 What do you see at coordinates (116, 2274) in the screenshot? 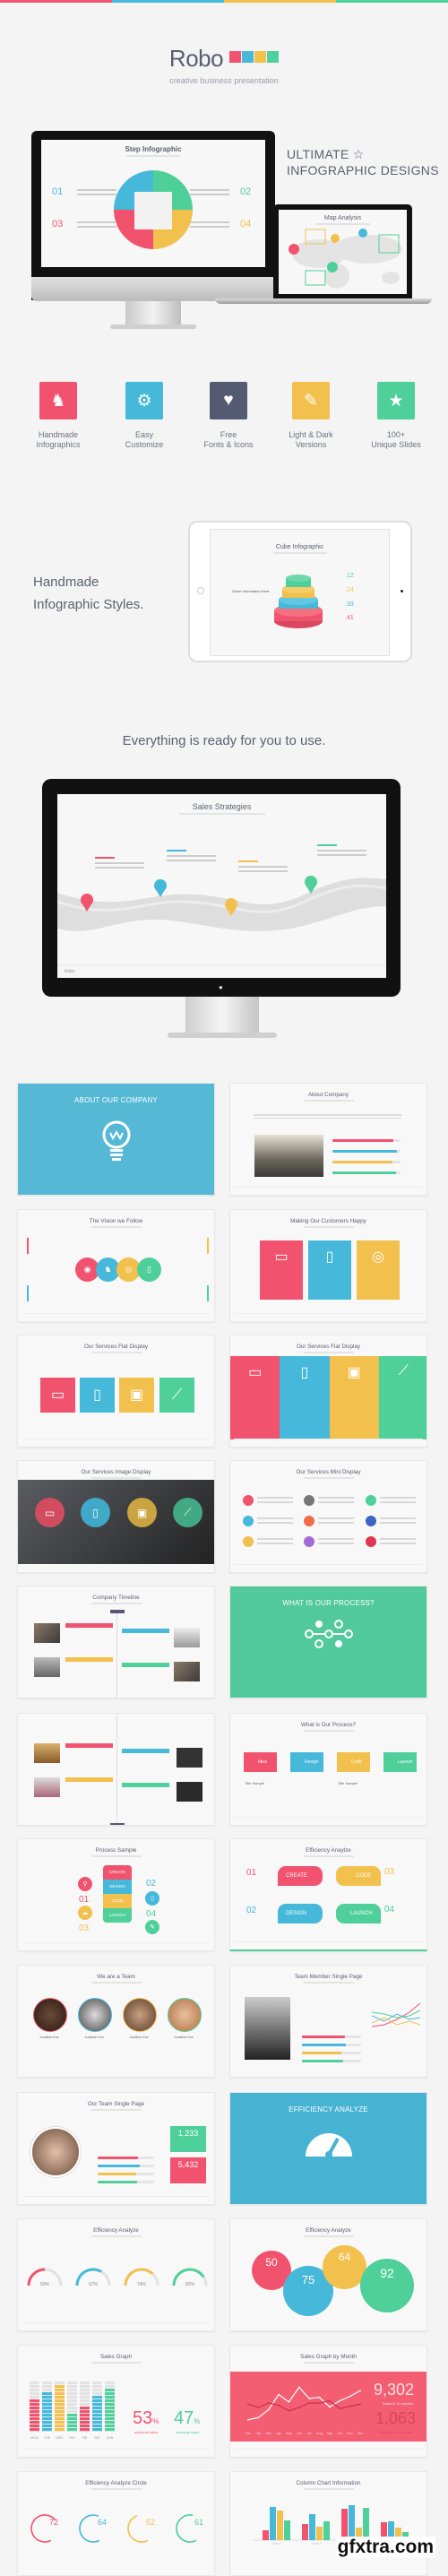
I see `slide-card-efficiency-gauges: Efficiency Analyze 50% 67% 74% 82%` at bounding box center [116, 2274].